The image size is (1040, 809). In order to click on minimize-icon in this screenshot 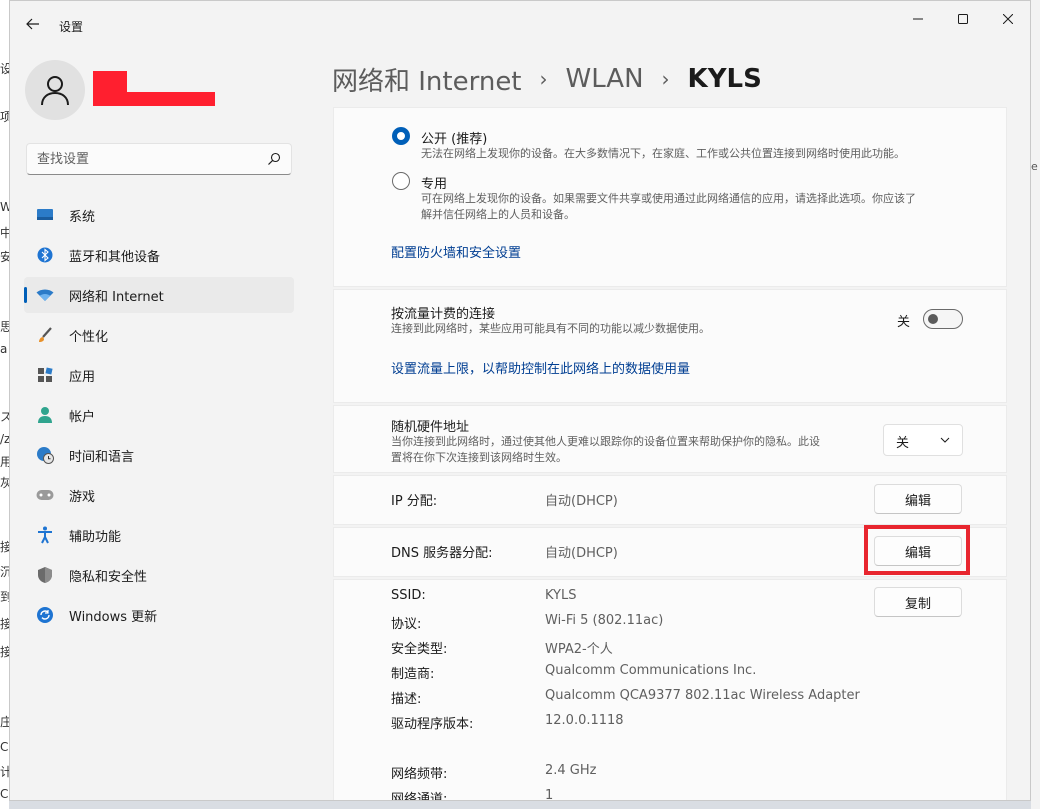, I will do `click(918, 19)`.